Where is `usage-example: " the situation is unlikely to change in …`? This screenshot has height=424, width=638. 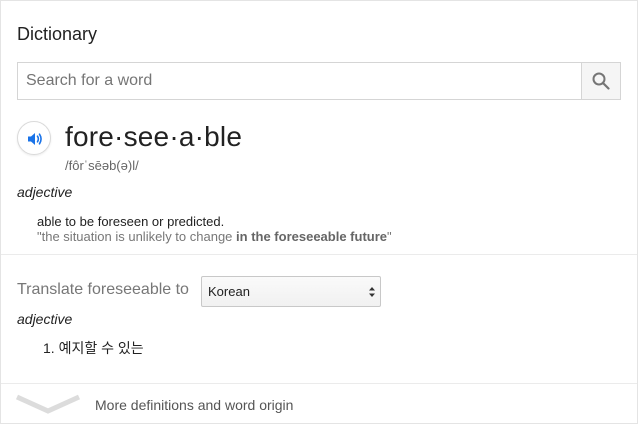 usage-example: " the situation is unlikely to change in … is located at coordinates (214, 236).